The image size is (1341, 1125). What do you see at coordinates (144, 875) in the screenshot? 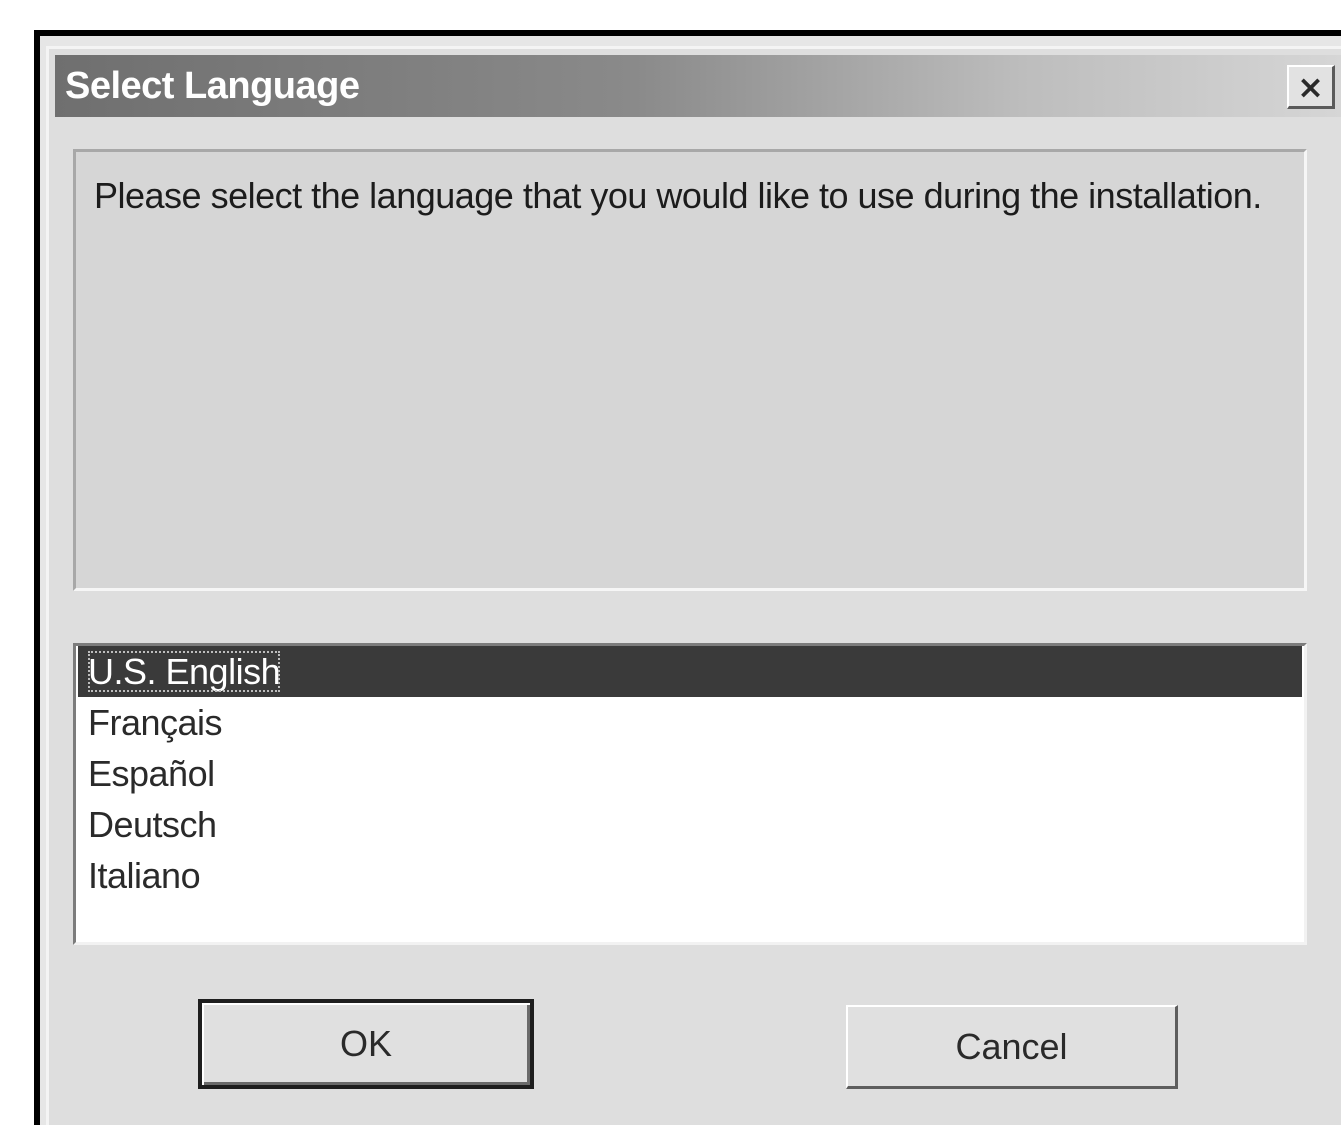
I see `language-item-label: Italiano` at bounding box center [144, 875].